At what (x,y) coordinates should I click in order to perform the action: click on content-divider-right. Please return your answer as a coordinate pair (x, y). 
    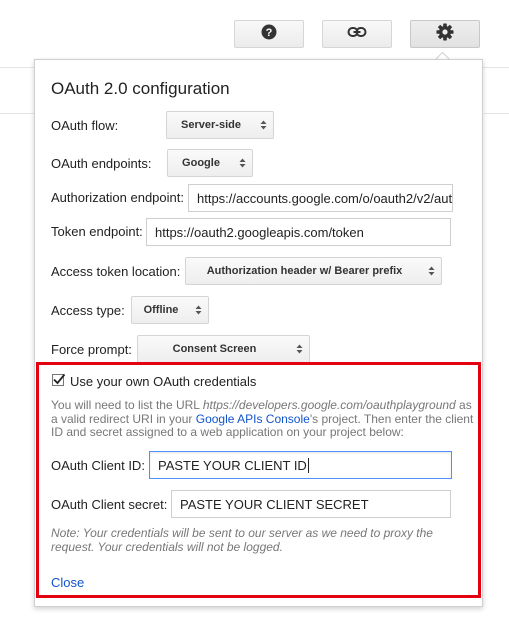
    Looking at the image, I should click on (496, 113).